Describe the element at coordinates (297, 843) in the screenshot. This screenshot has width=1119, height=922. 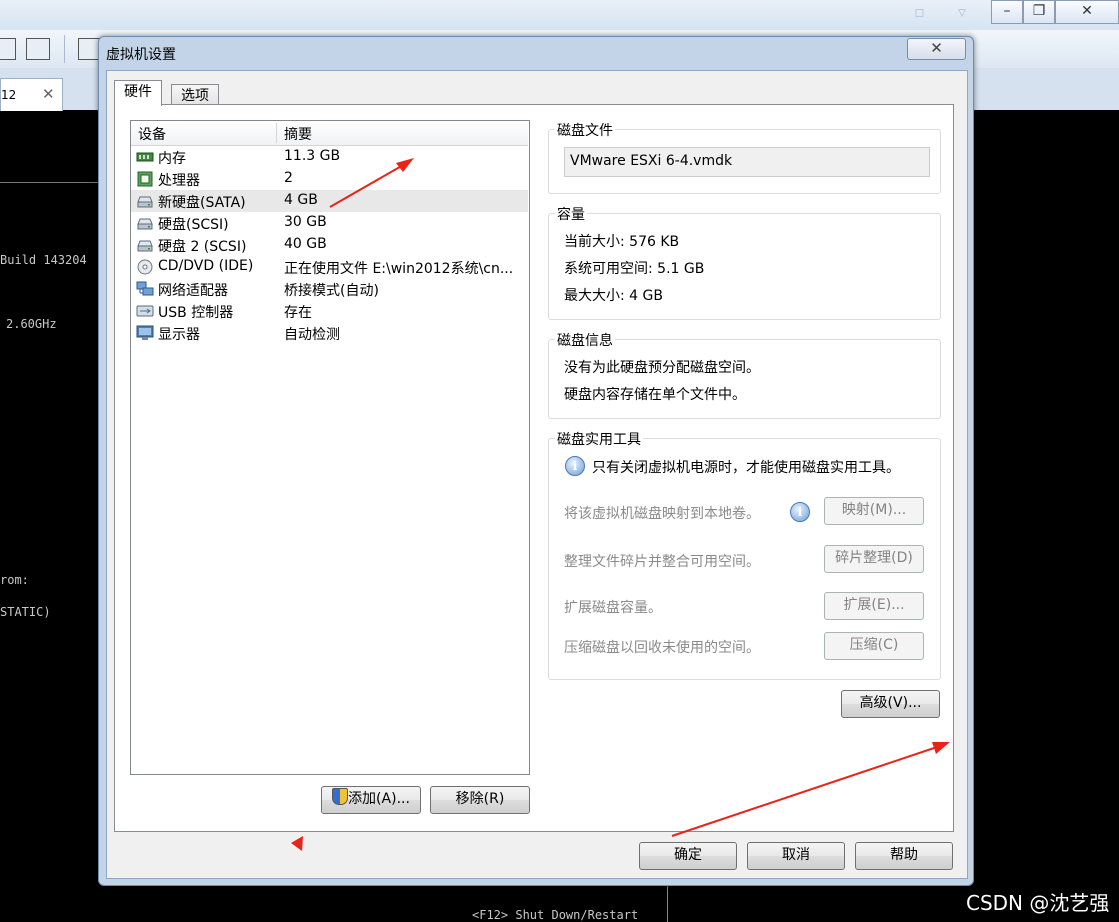
I see `red-arrow-tip` at that location.